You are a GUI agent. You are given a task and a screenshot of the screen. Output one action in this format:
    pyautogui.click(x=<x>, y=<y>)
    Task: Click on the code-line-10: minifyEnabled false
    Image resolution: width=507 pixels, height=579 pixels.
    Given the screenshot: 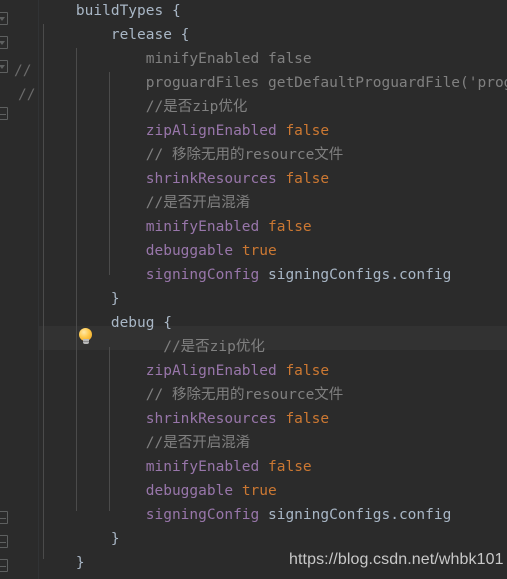 What is the action you would take?
    pyautogui.click(x=176, y=228)
    